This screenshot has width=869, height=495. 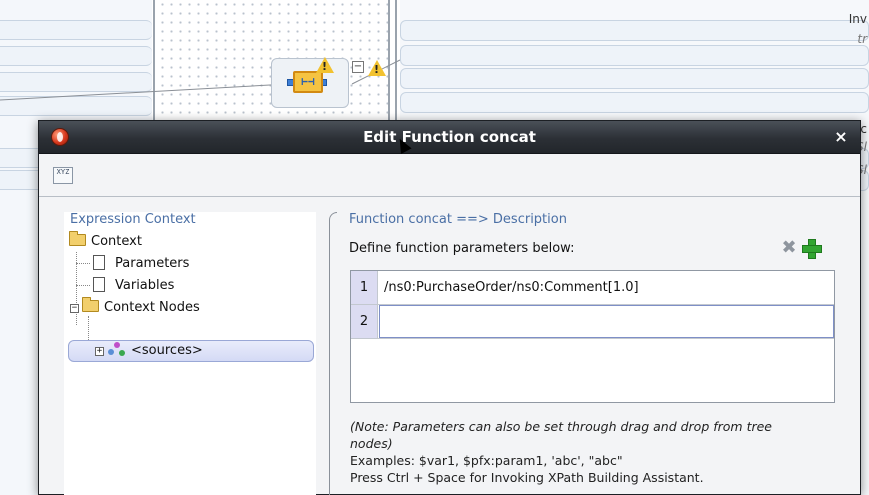 I want to click on tree-node-sources: + <sources>, so click(x=149, y=351).